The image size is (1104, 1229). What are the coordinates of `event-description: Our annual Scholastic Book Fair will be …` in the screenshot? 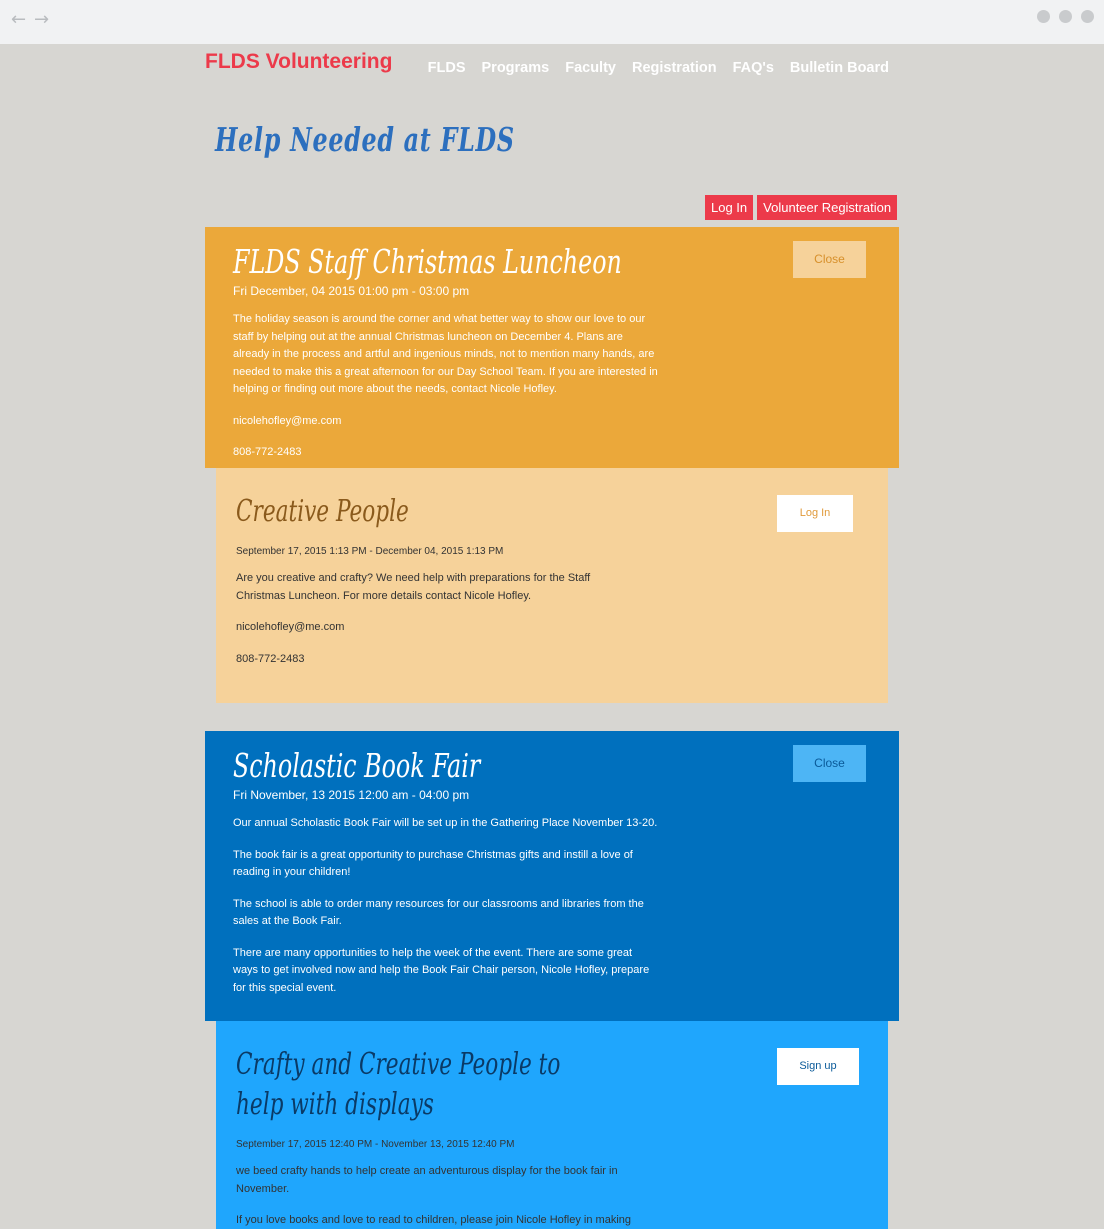 It's located at (445, 906).